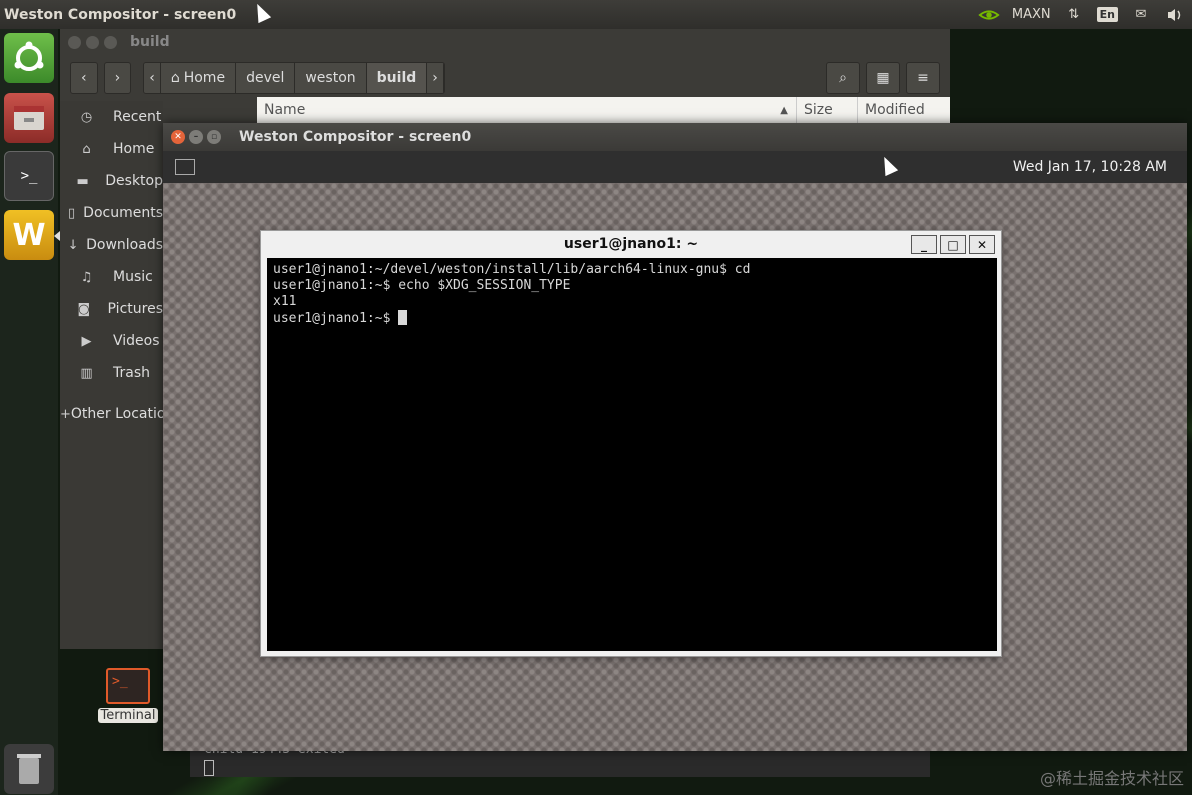 The height and width of the screenshot is (795, 1192). Describe the element at coordinates (111, 414) in the screenshot. I see `sidebar-item-other-locations: +Other Locations` at that location.